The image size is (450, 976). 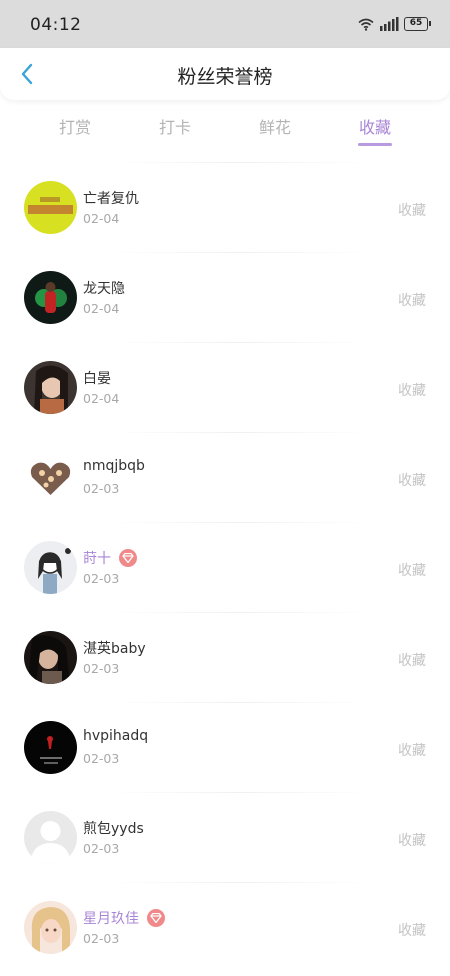 I want to click on page-header: 粉丝荣誉榜, so click(x=225, y=74).